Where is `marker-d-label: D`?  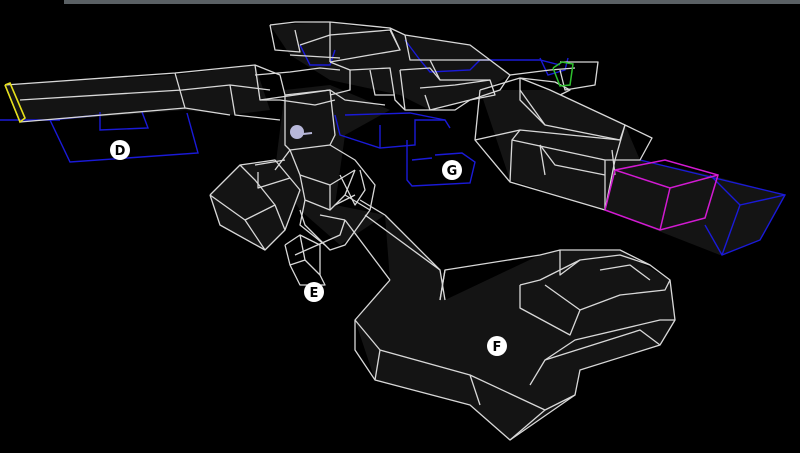
marker-d-label: D is located at coordinates (120, 151).